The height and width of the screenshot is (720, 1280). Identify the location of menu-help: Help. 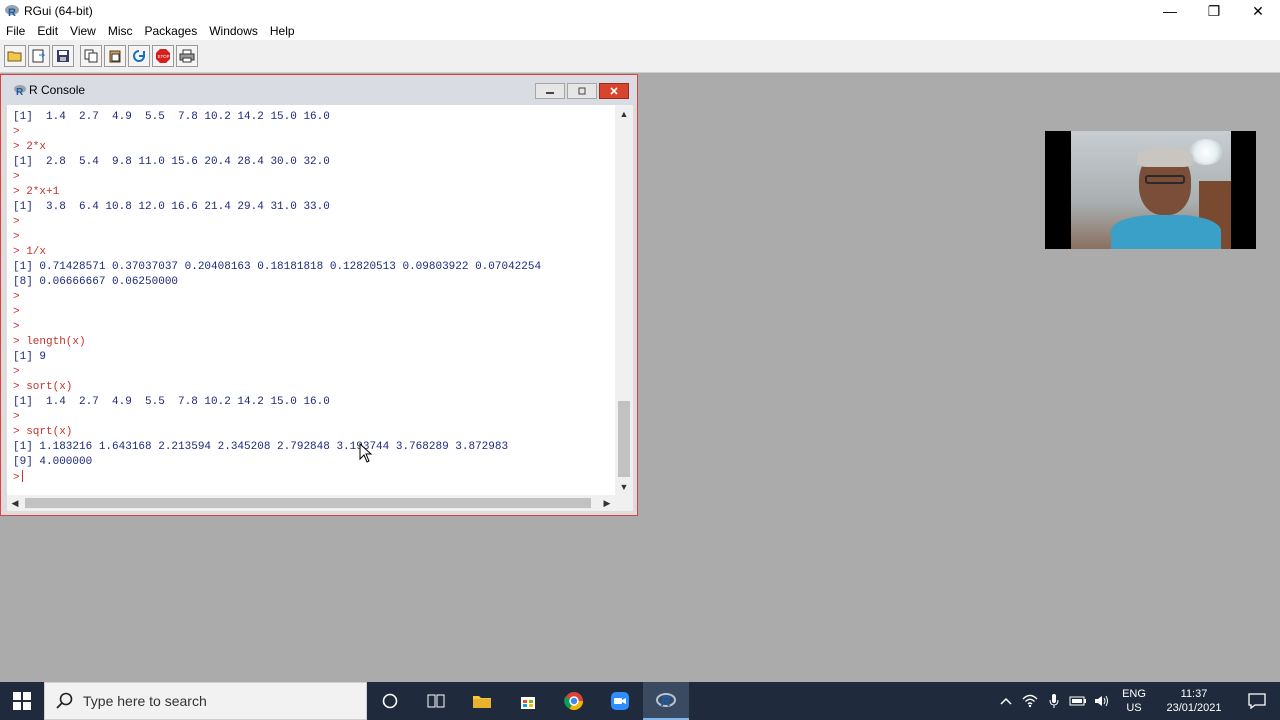
(282, 31).